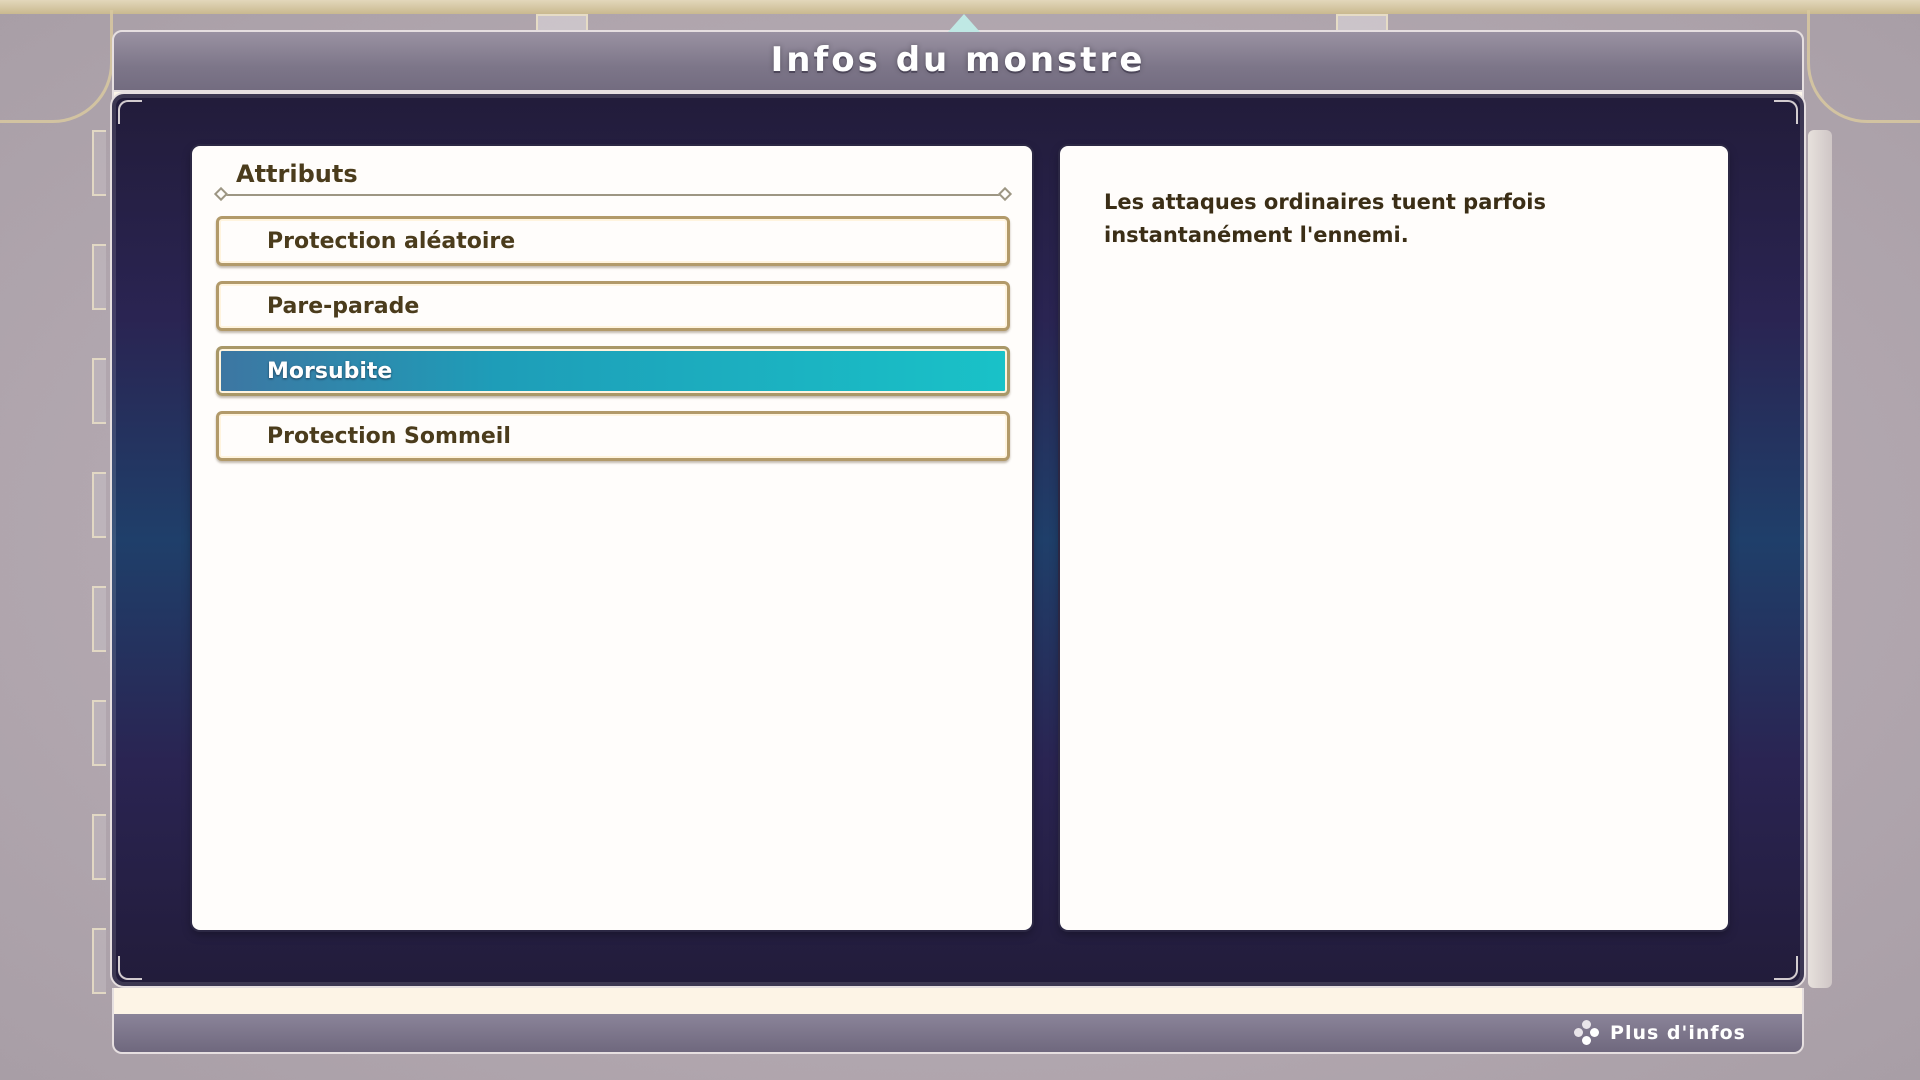  What do you see at coordinates (958, 1001) in the screenshot?
I see `footer-band` at bounding box center [958, 1001].